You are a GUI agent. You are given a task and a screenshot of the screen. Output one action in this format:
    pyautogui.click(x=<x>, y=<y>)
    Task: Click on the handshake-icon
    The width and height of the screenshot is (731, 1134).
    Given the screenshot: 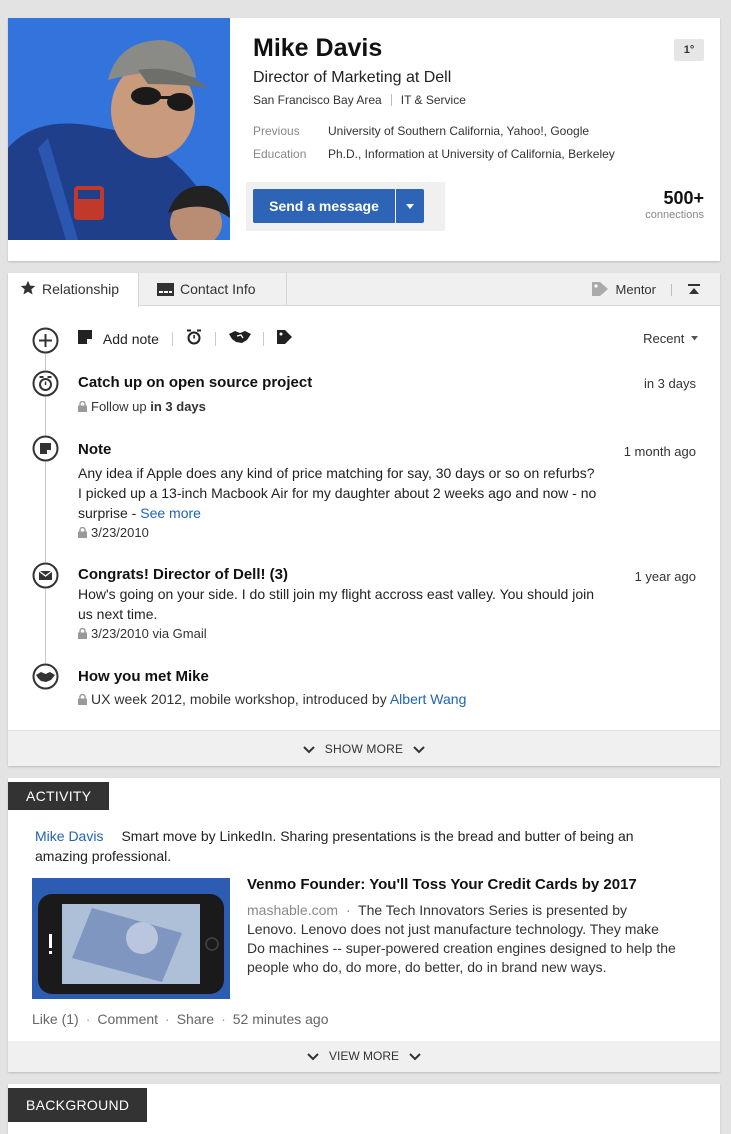 What is the action you would take?
    pyautogui.click(x=45, y=676)
    